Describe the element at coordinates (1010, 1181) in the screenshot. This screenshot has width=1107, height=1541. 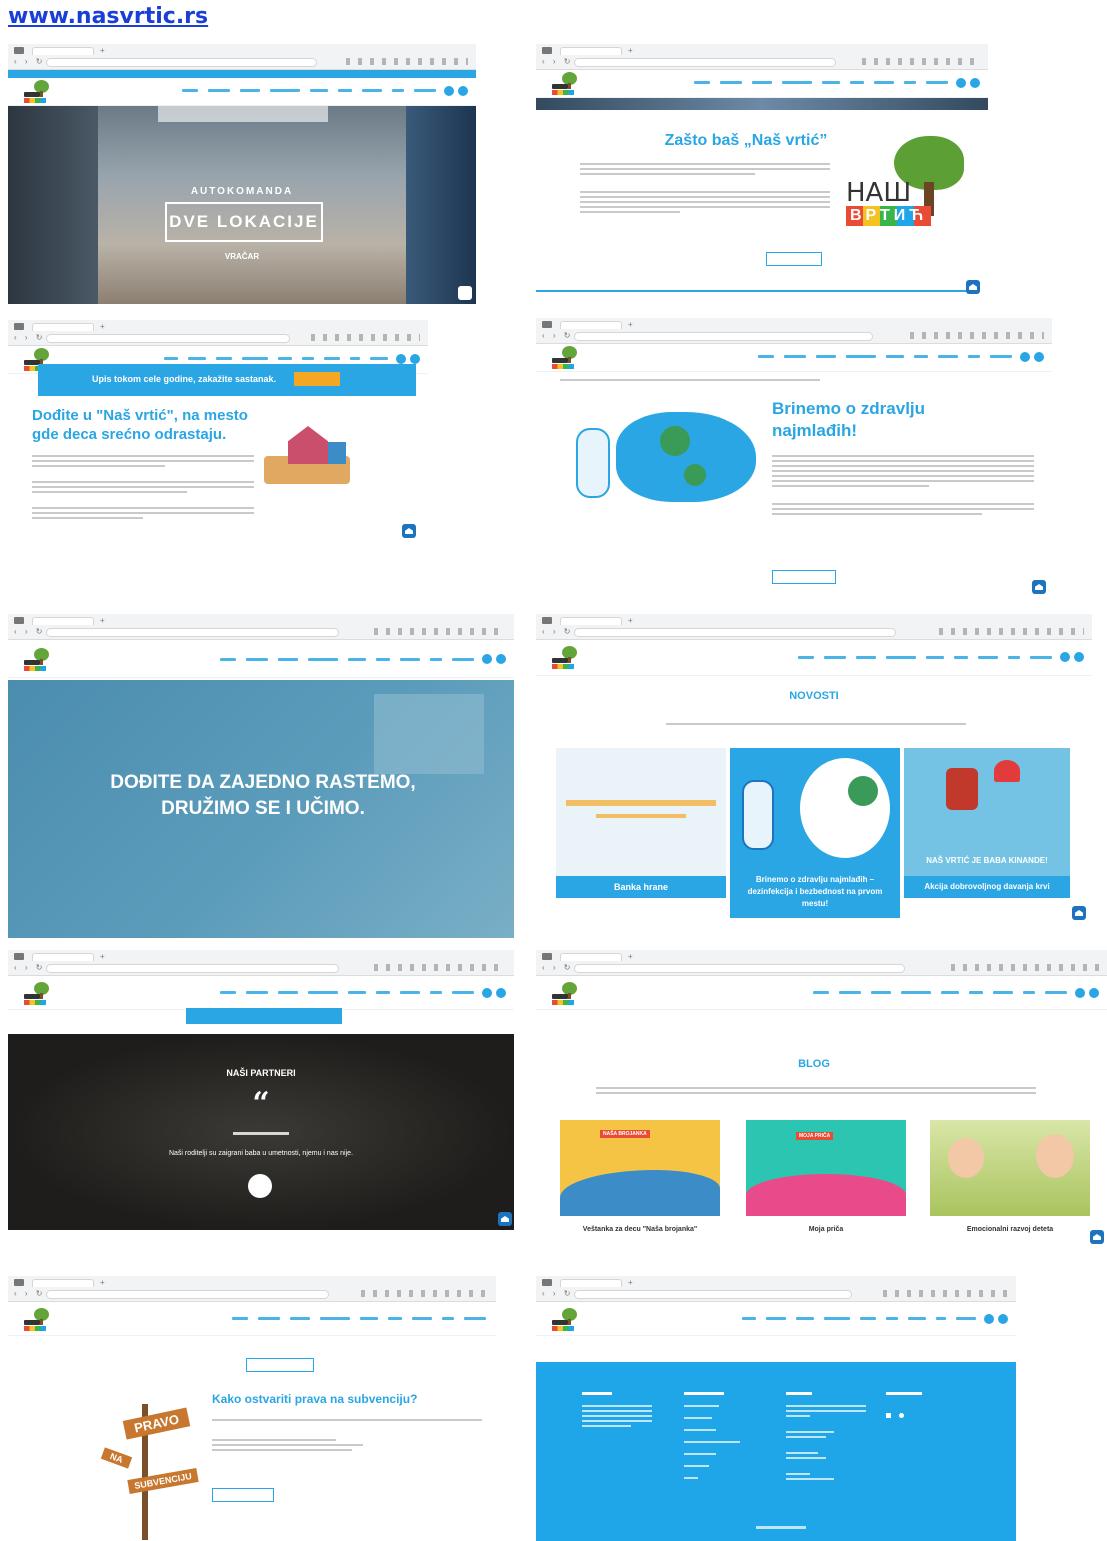
I see `blog-card: Emocionalni razvoj deteta` at that location.